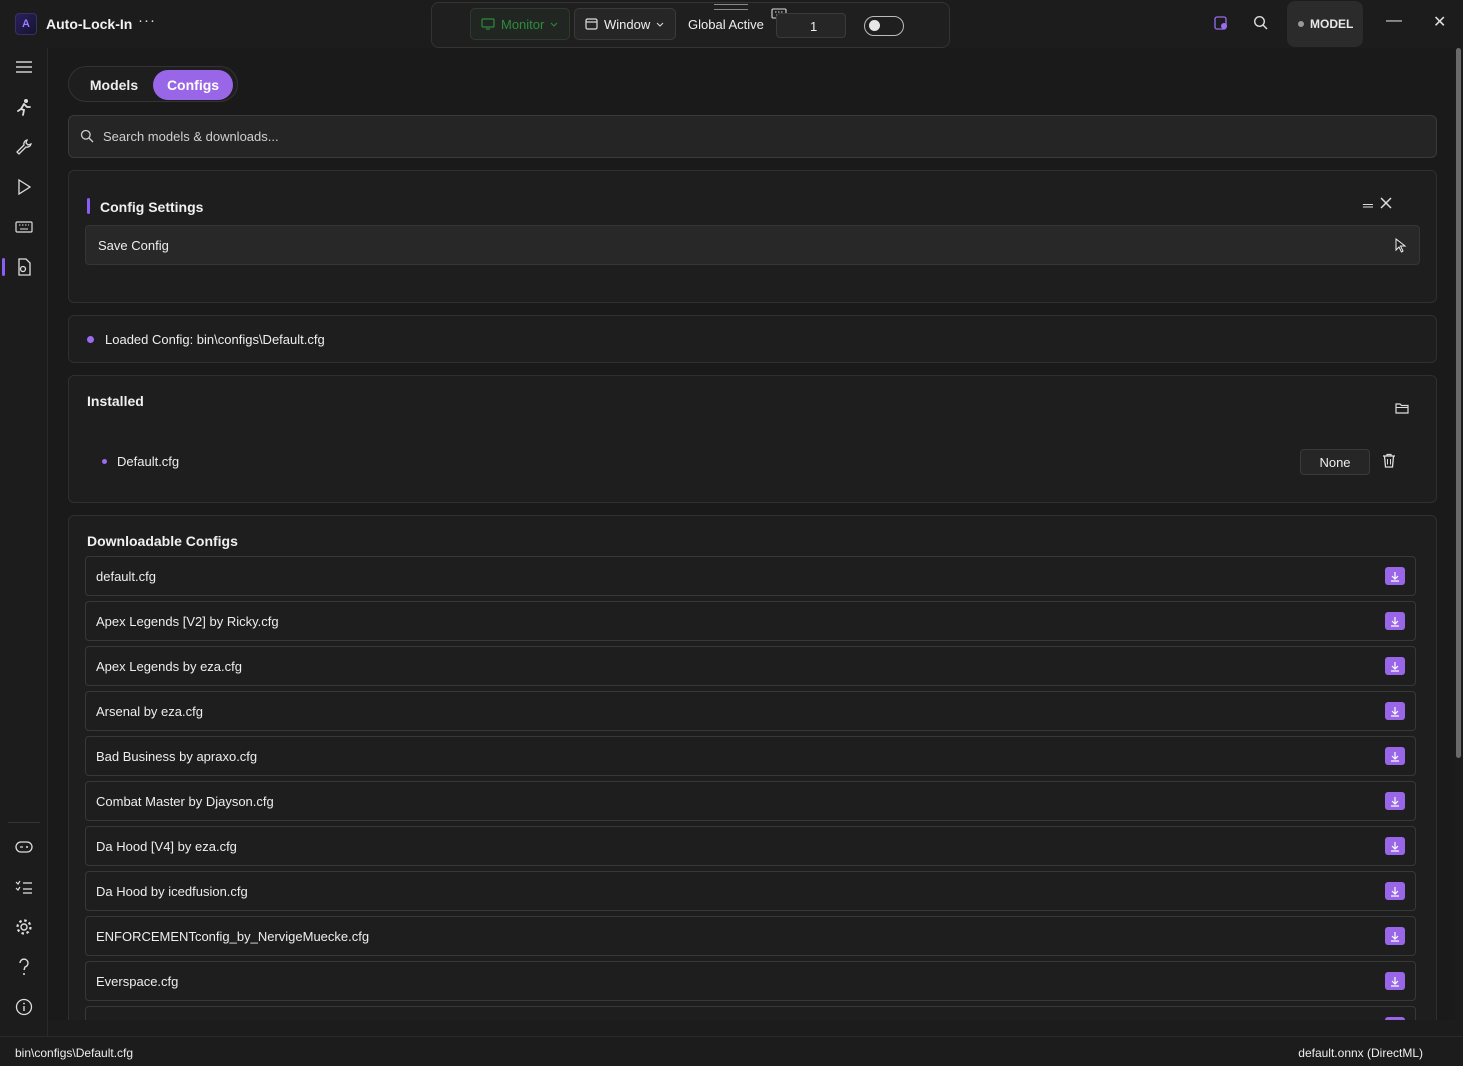 The height and width of the screenshot is (1066, 1463). What do you see at coordinates (750, 711) in the screenshot?
I see `download-config-row: Arsenal by eza.cfg` at bounding box center [750, 711].